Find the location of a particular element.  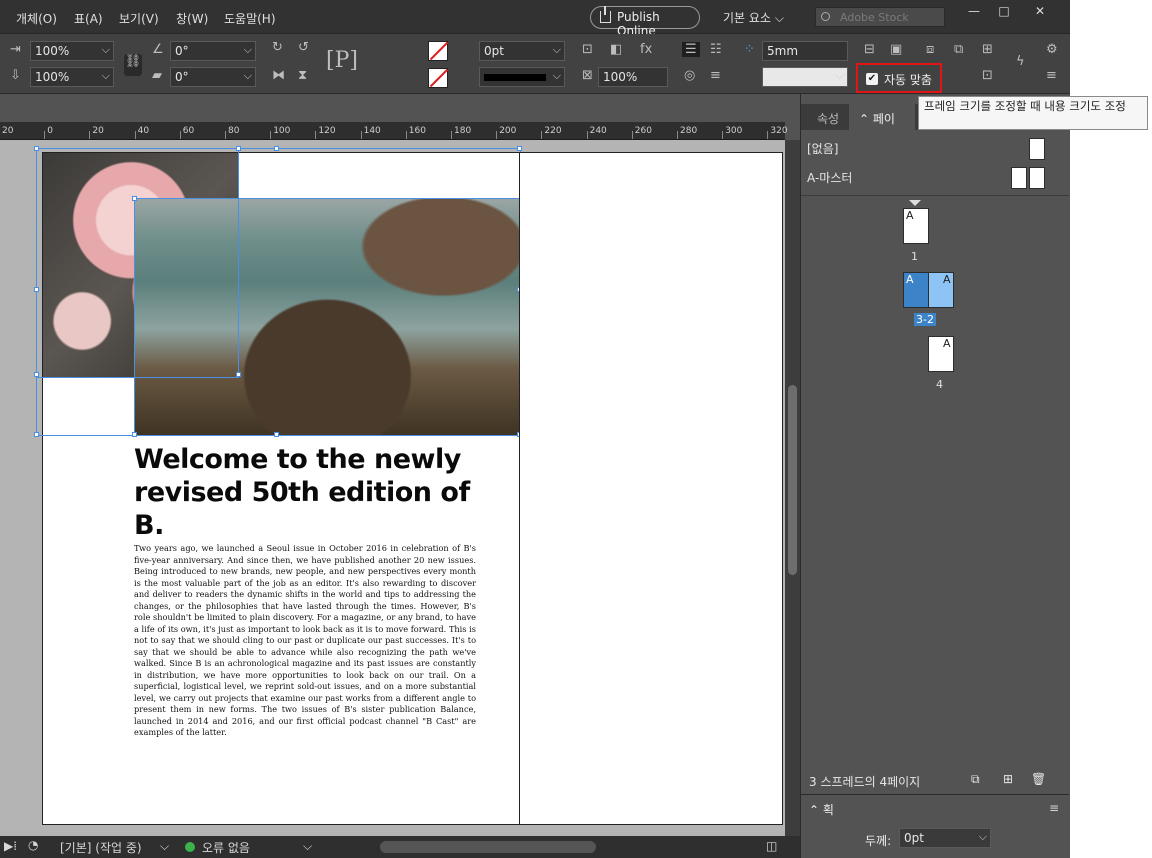

wrap-options-icon: ≡ is located at coordinates (715, 75).